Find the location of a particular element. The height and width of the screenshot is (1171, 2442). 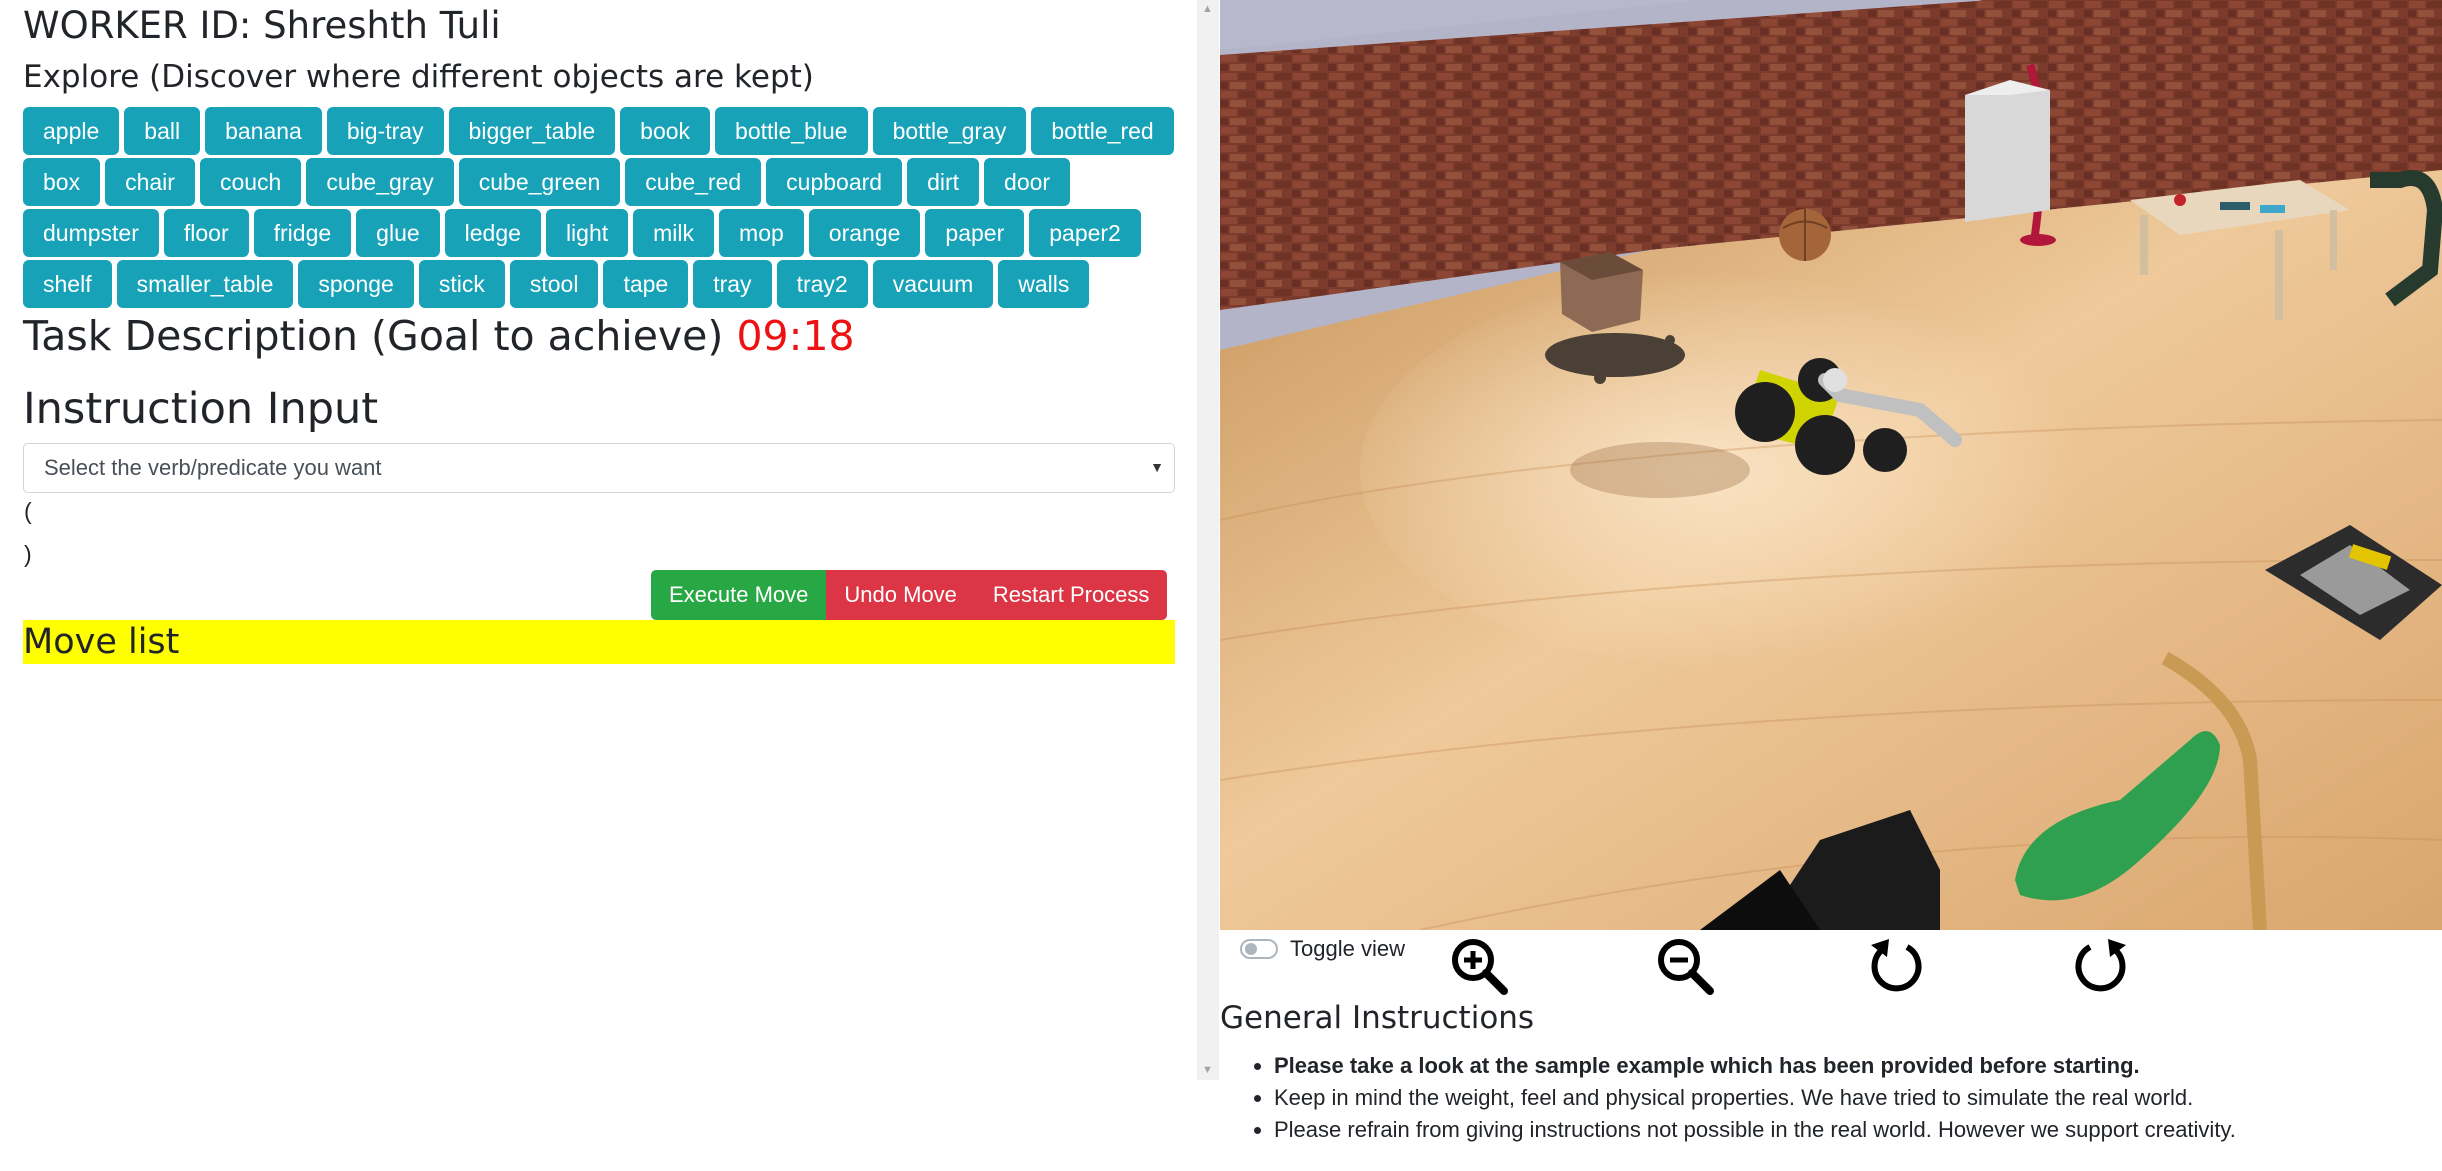

object-button-light: light is located at coordinates (587, 233).